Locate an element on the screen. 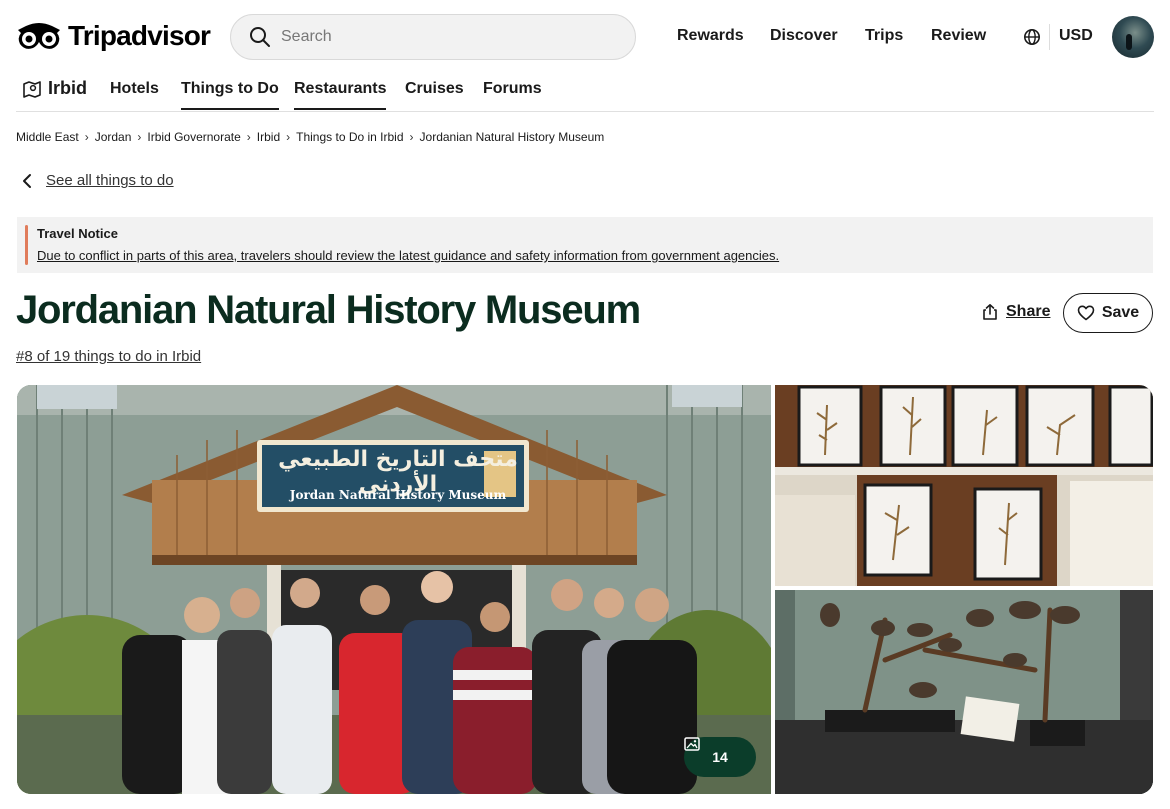 The image size is (1170, 809). photo-icon is located at coordinates (692, 744).